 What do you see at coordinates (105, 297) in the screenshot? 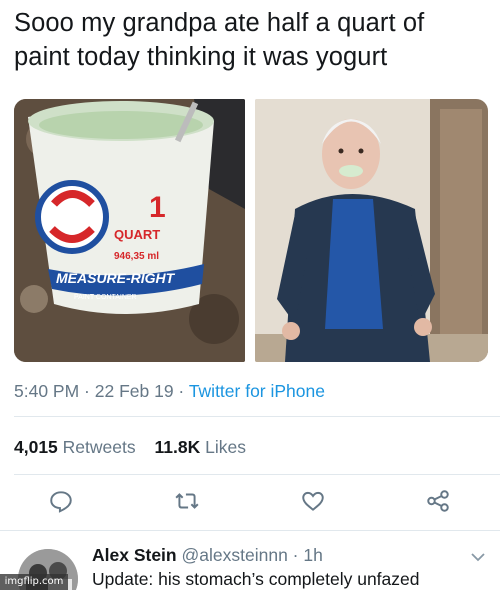
I see `can-brand-sub: PAINT CONTAINER` at bounding box center [105, 297].